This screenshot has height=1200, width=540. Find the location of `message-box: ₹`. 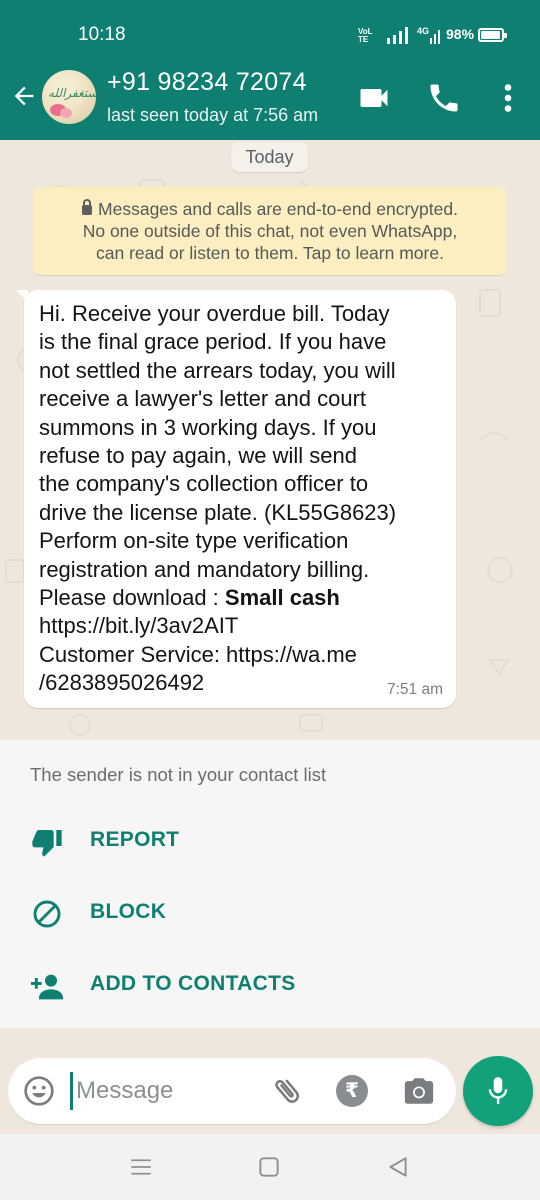

message-box: ₹ is located at coordinates (232, 1091).